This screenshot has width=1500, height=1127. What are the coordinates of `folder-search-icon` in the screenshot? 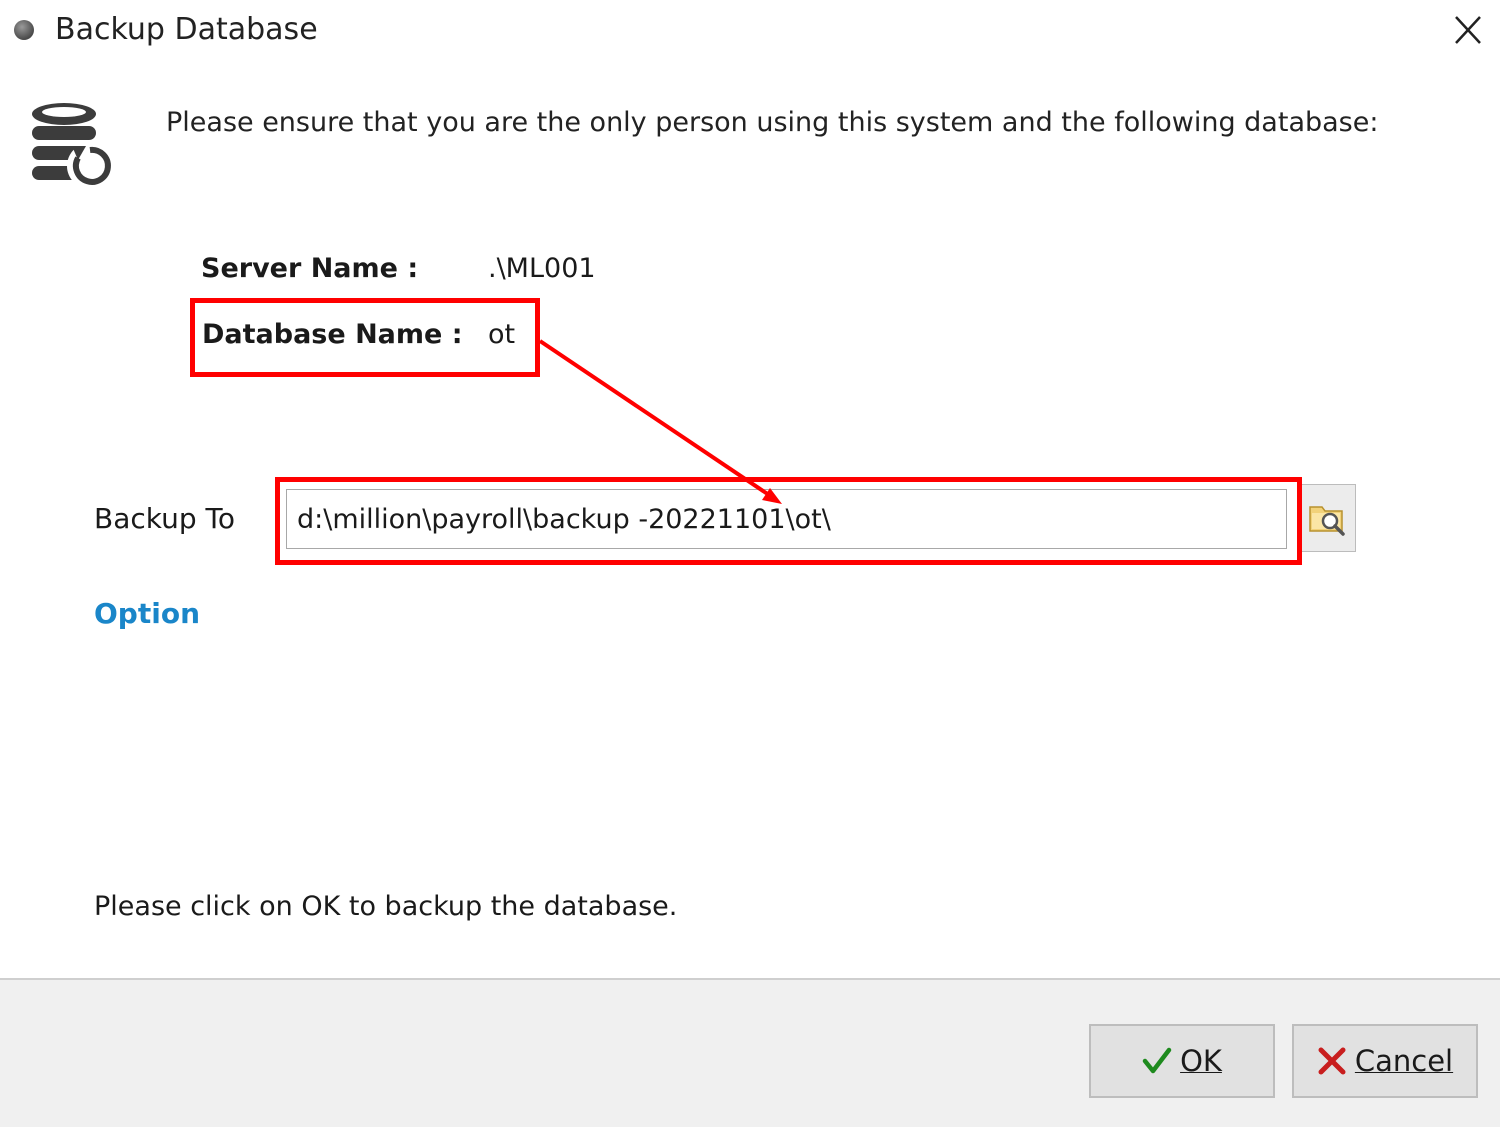 It's located at (1327, 521).